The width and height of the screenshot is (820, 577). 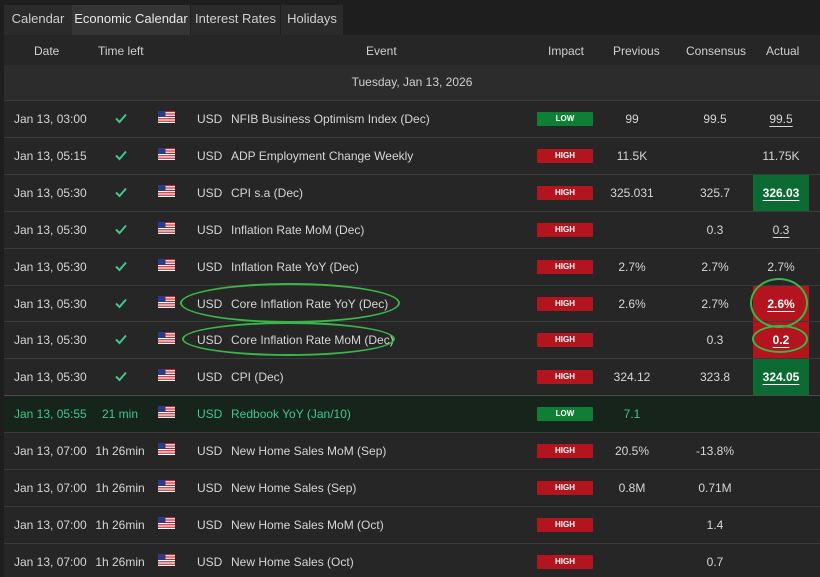 I want to click on tab-economic-calendar: Economic Calendar, so click(x=131, y=20).